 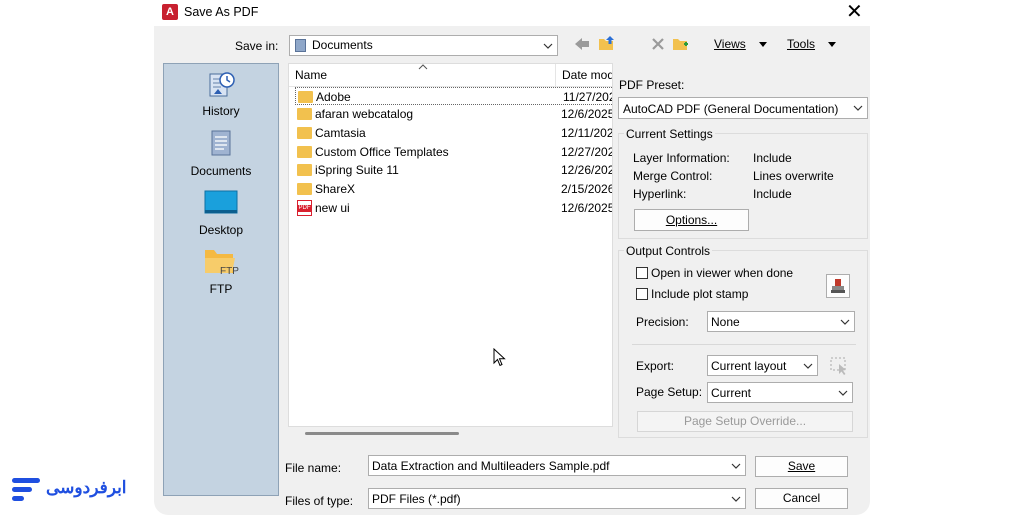 I want to click on column-header-date: Date mod, so click(x=584, y=75).